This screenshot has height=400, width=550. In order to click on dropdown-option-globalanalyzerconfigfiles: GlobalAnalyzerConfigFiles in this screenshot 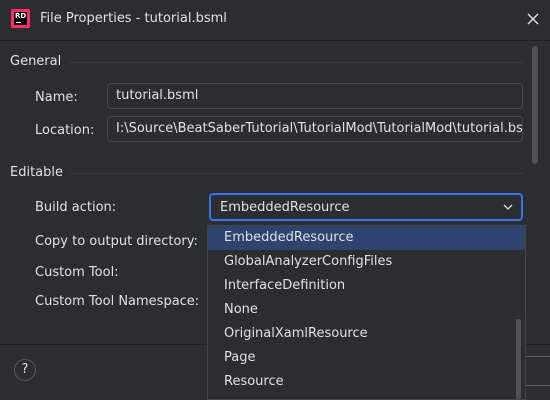, I will do `click(366, 262)`.